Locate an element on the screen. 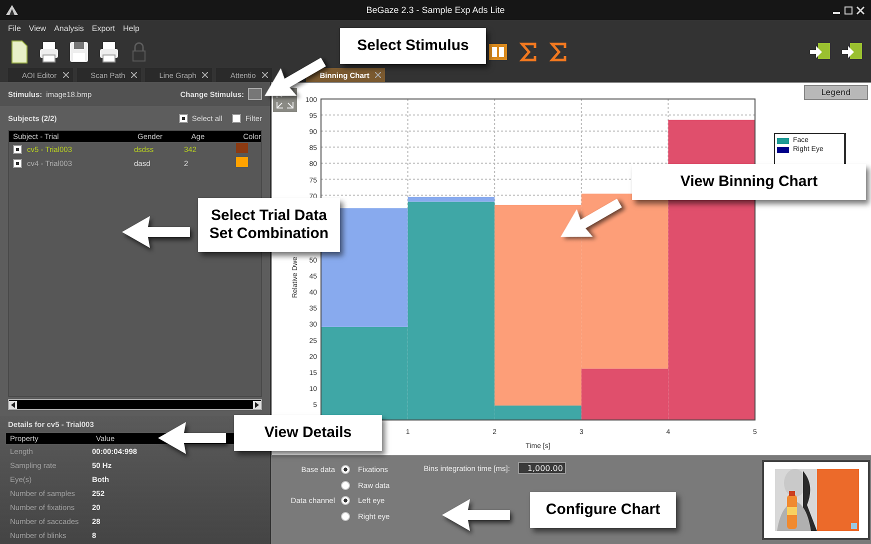 The image size is (871, 544). menu-item: View is located at coordinates (37, 28).